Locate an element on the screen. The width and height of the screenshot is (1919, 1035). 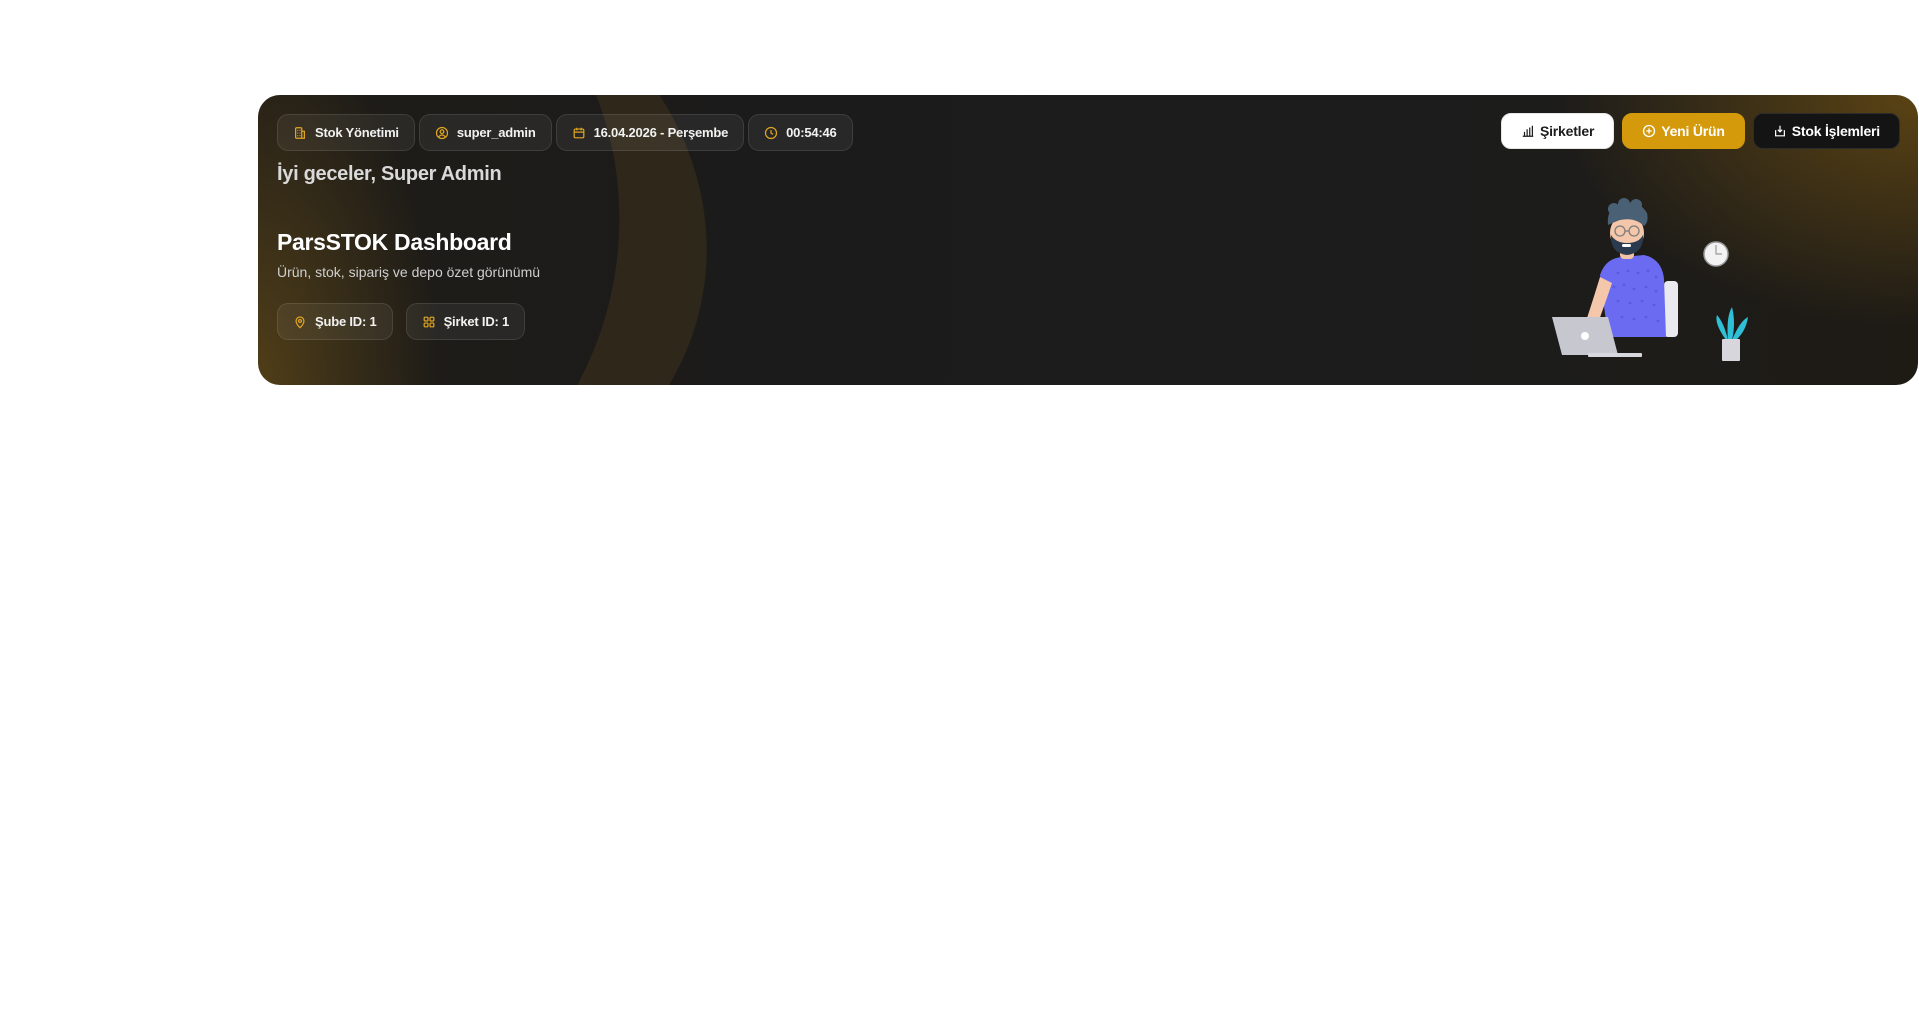
chip-branch-id-label: Şube ID: 1 is located at coordinates (346, 321).